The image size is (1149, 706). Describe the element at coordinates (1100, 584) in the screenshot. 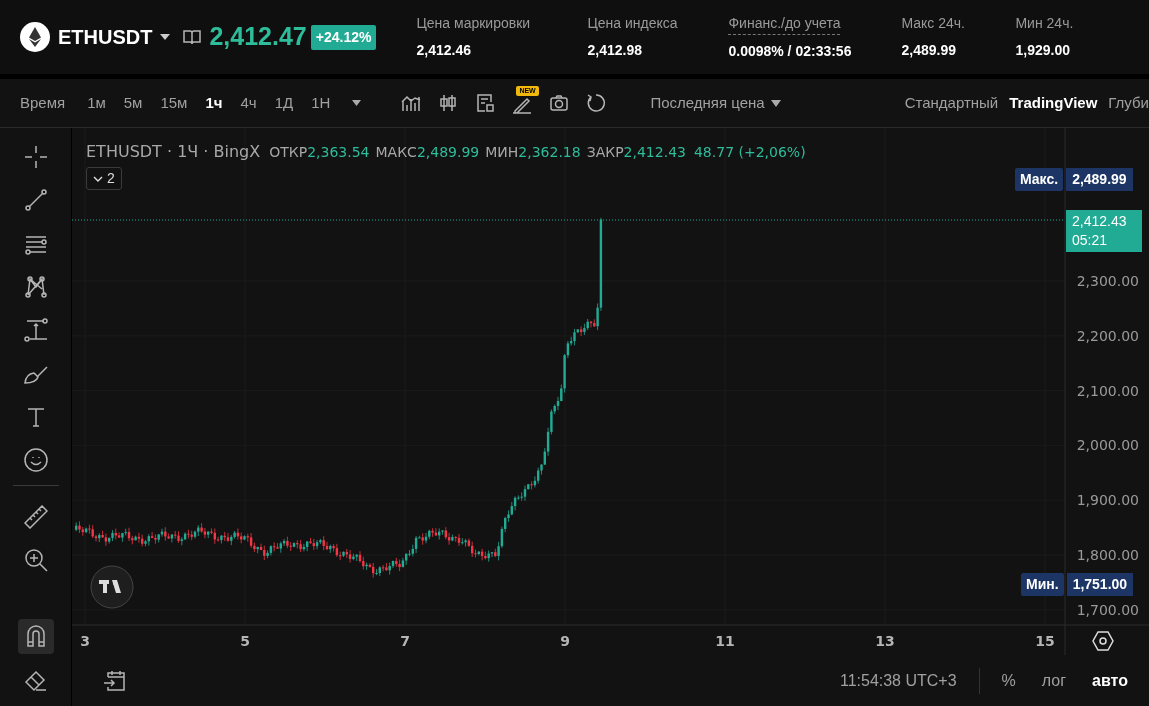

I see `min-price-tag: 1,751.00` at that location.